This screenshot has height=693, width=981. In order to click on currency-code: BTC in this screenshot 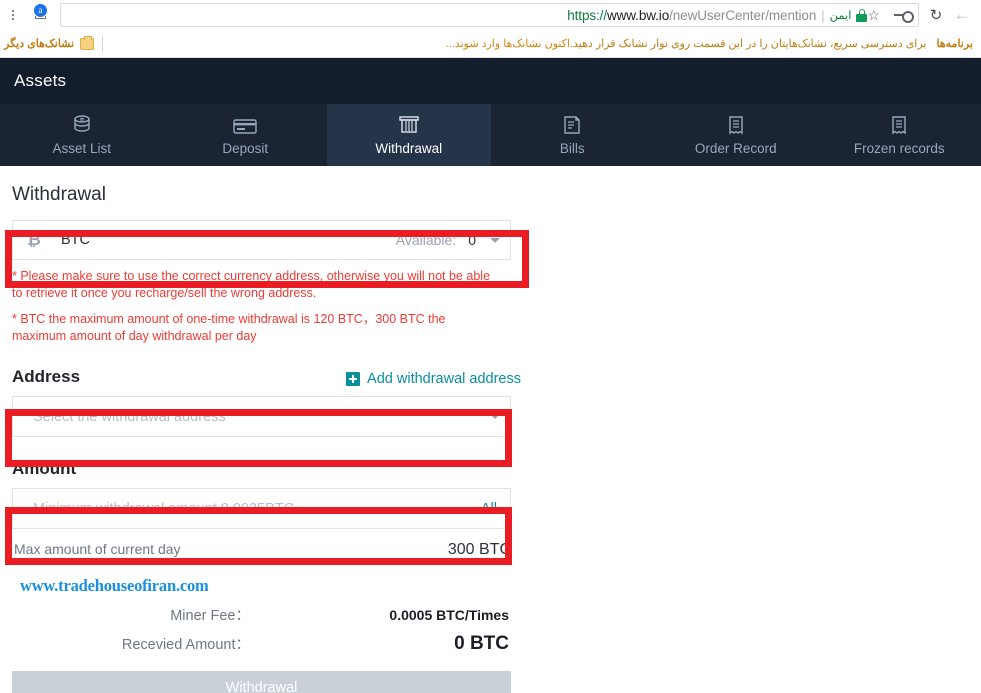, I will do `click(75, 240)`.